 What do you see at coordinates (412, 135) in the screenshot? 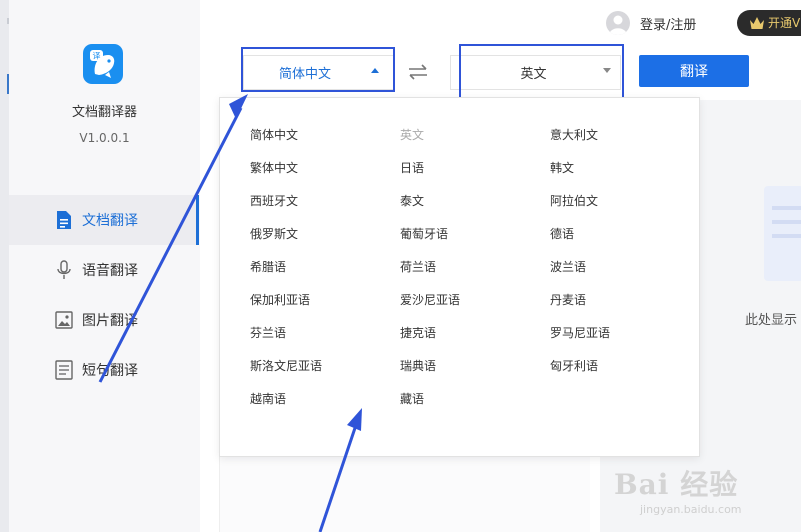
I see `language-option: 英文` at bounding box center [412, 135].